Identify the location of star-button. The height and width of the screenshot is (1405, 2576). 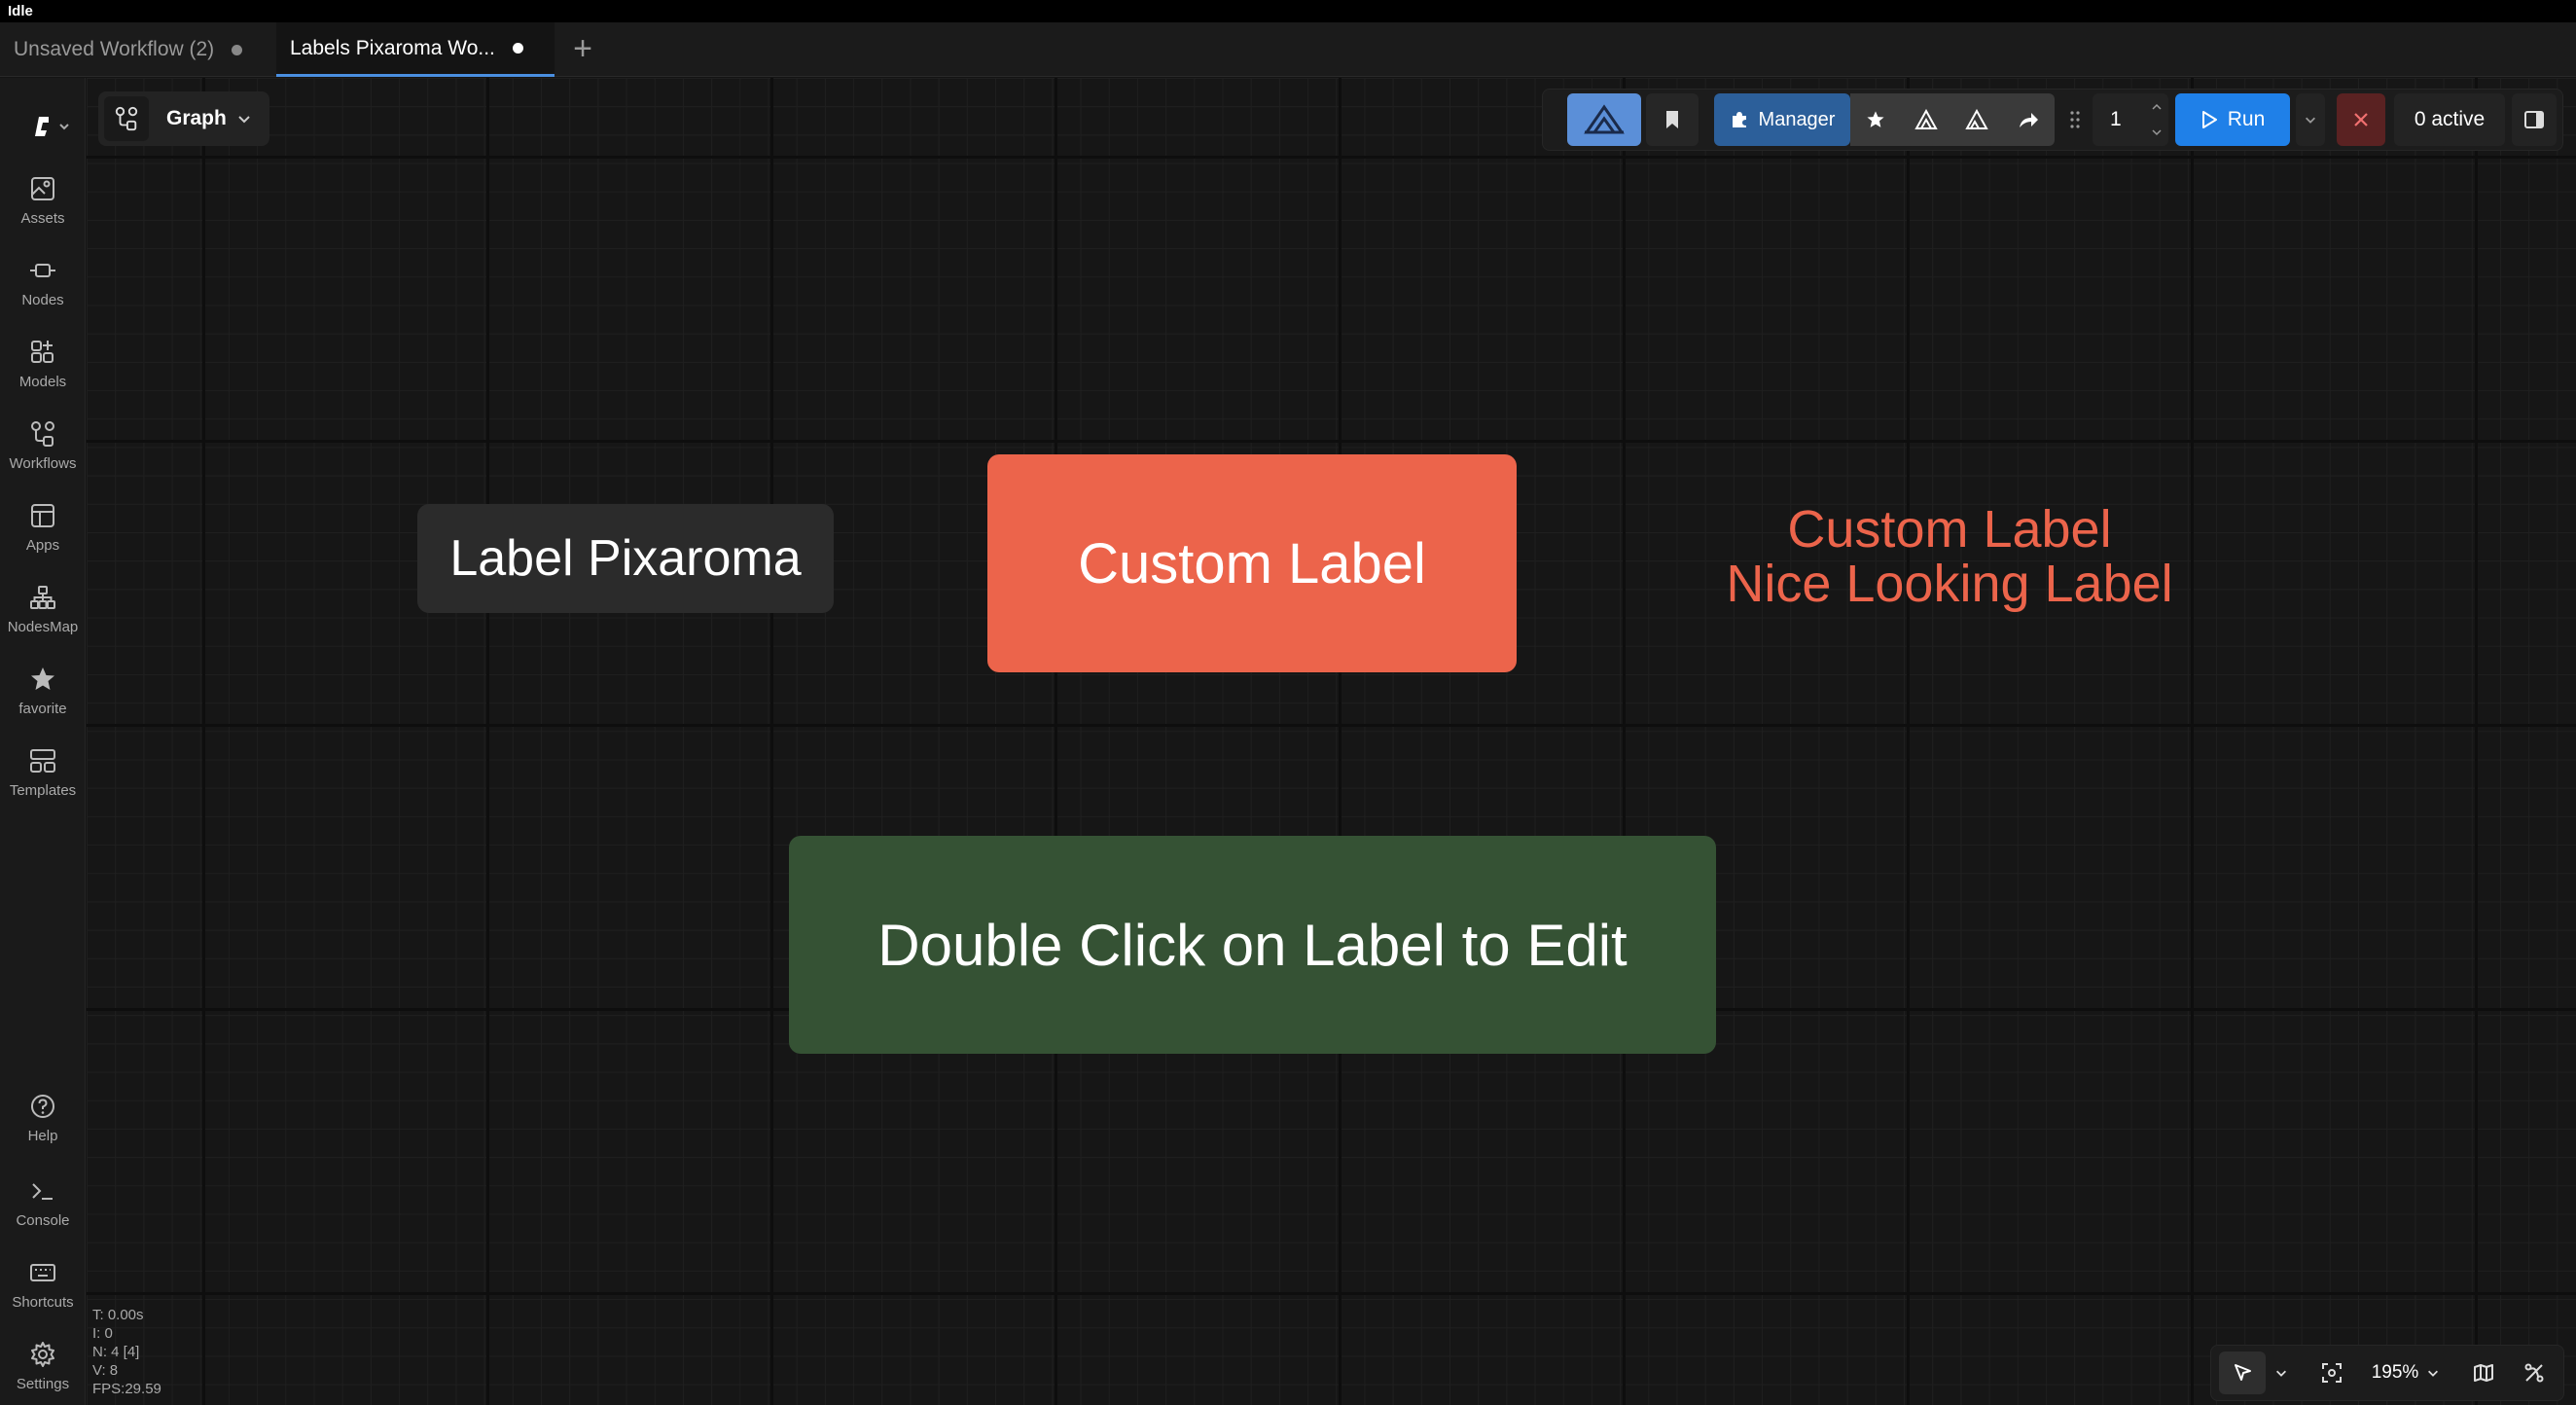
(1875, 119).